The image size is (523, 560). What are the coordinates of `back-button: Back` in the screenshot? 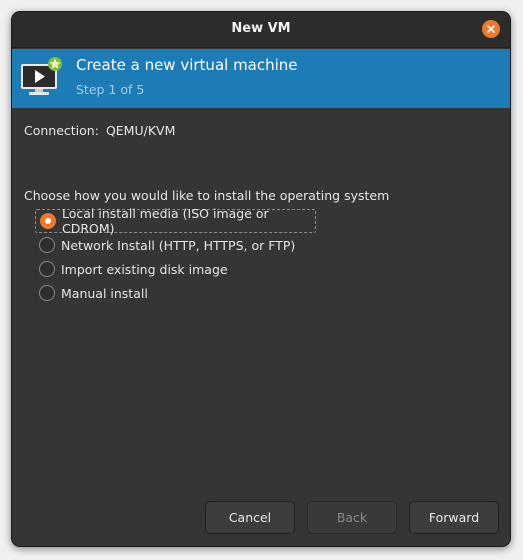 It's located at (352, 517).